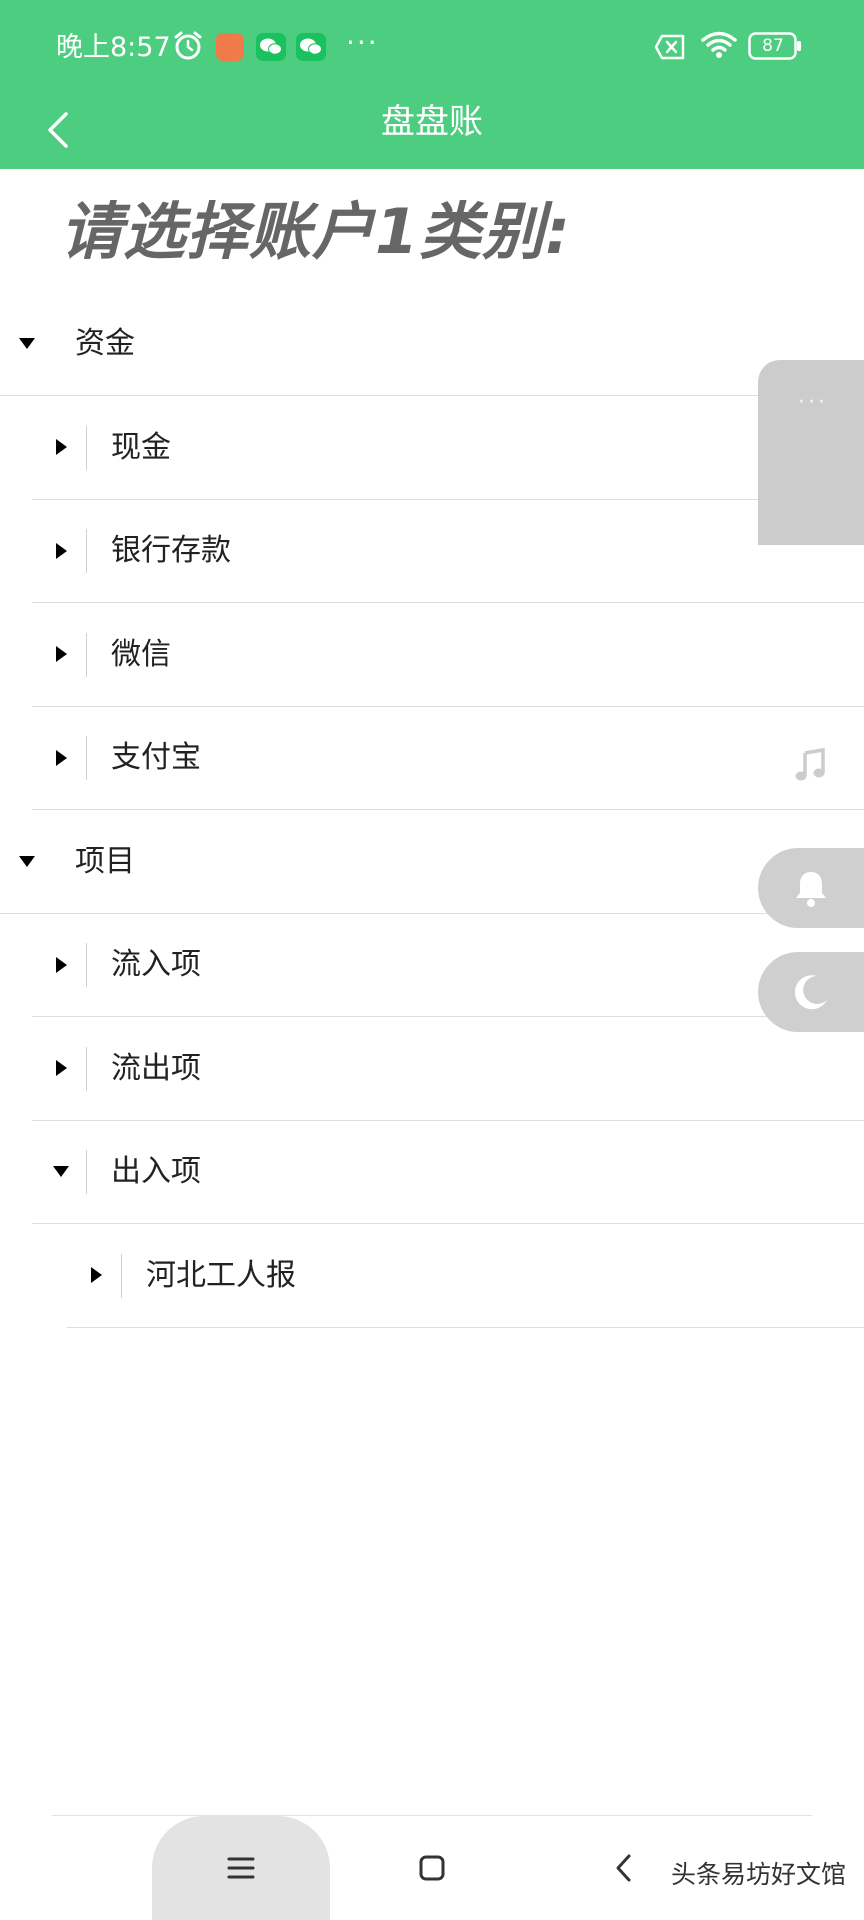 The image size is (864, 1920). What do you see at coordinates (448, 448) in the screenshot?
I see `tree-node: 现金` at bounding box center [448, 448].